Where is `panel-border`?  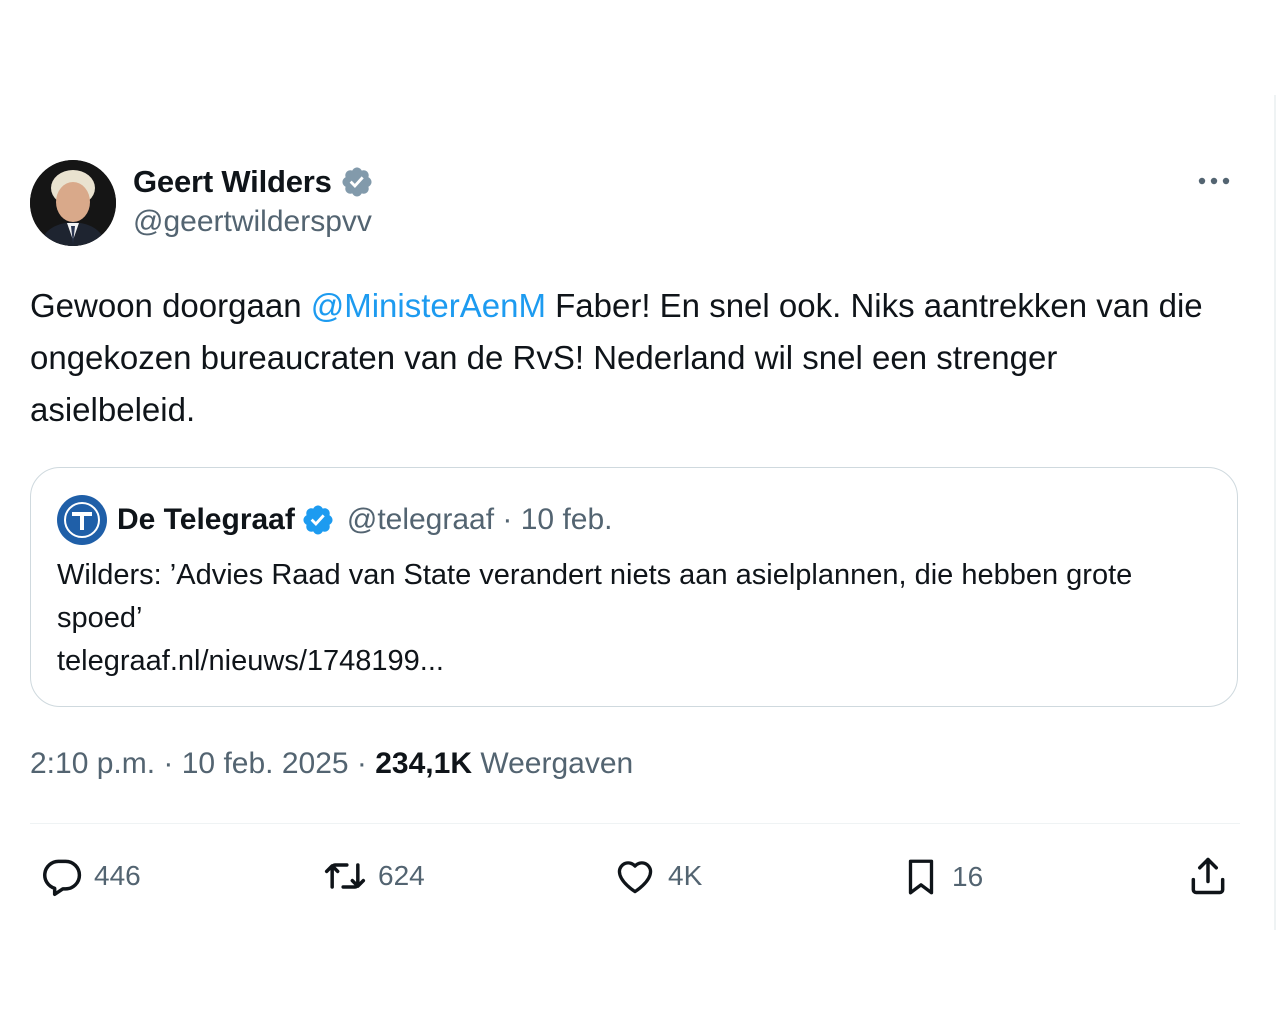
panel-border is located at coordinates (1275, 512).